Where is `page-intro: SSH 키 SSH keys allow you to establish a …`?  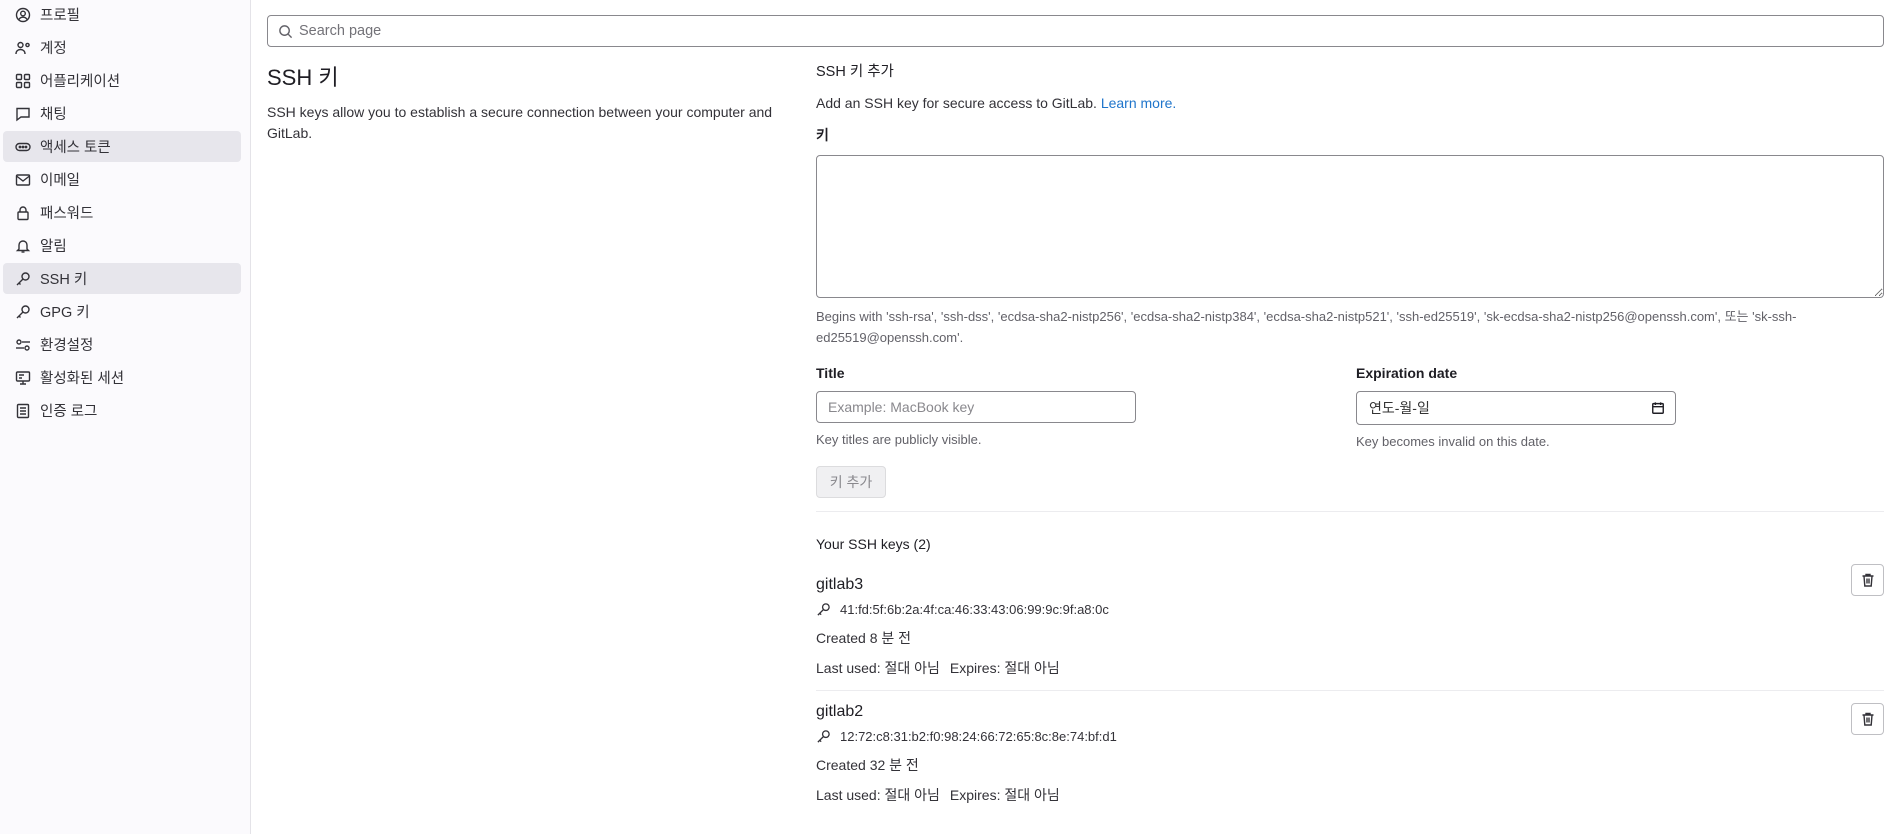
page-intro: SSH 키 SSH keys allow you to establish a … is located at coordinates (527, 102).